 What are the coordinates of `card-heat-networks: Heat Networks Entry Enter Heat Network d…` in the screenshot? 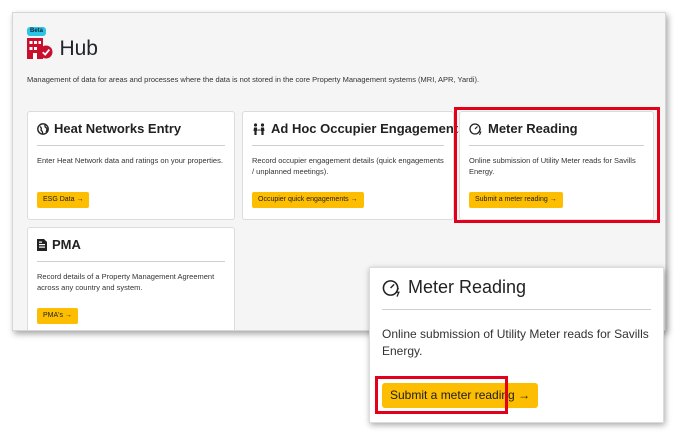 It's located at (131, 165).